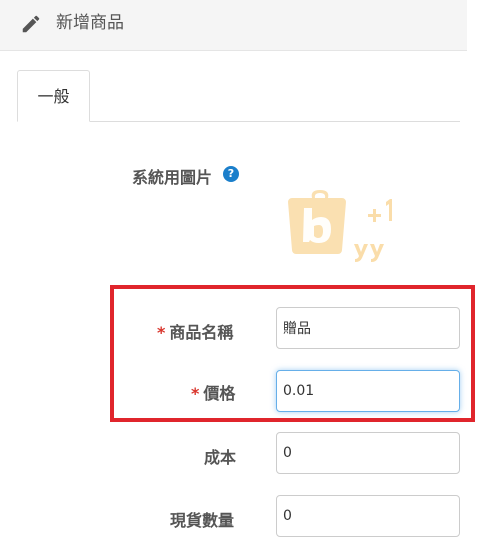 This screenshot has width=485, height=545. What do you see at coordinates (368, 453) in the screenshot?
I see `cost-input` at bounding box center [368, 453].